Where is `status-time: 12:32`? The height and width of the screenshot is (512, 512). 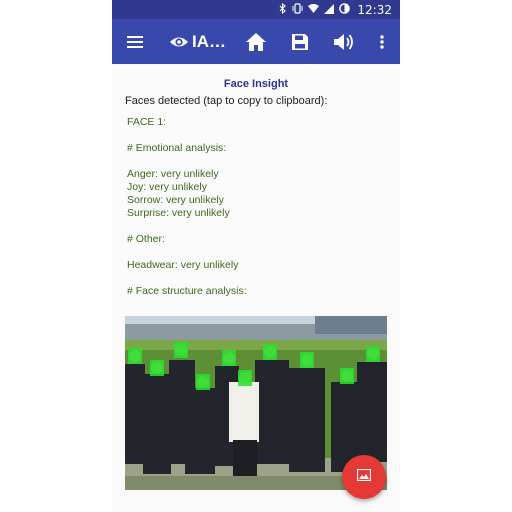 status-time: 12:32 is located at coordinates (374, 10).